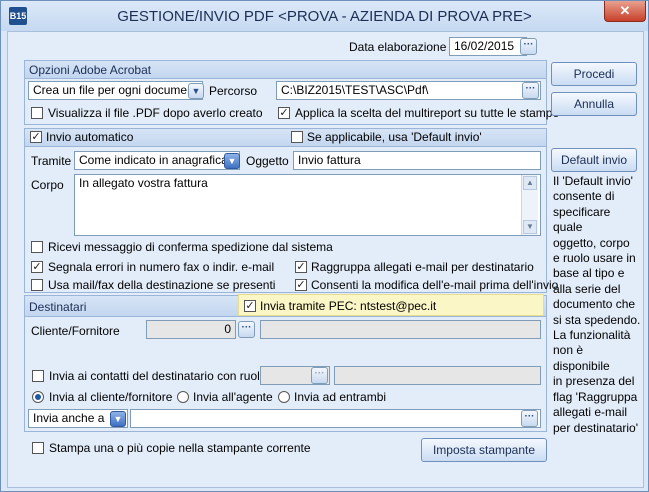  I want to click on corpo-label: Corpo, so click(47, 185).